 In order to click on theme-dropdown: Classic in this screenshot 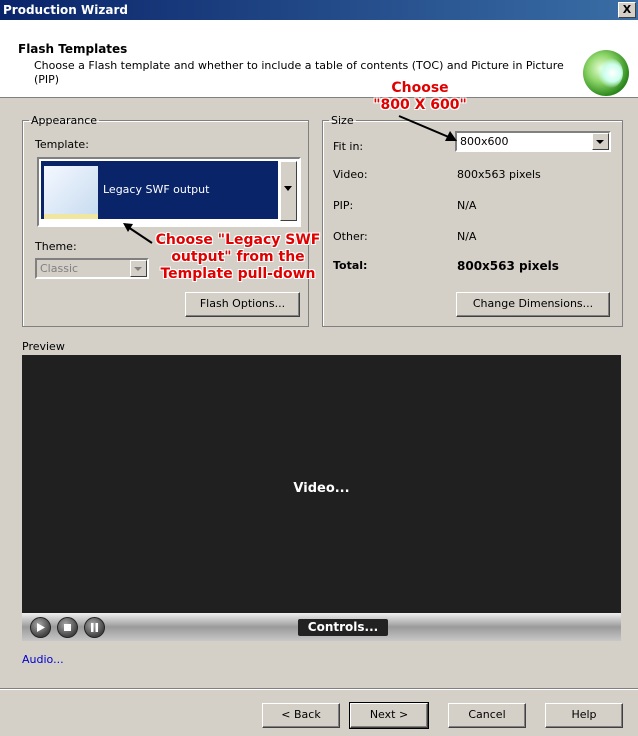, I will do `click(92, 268)`.